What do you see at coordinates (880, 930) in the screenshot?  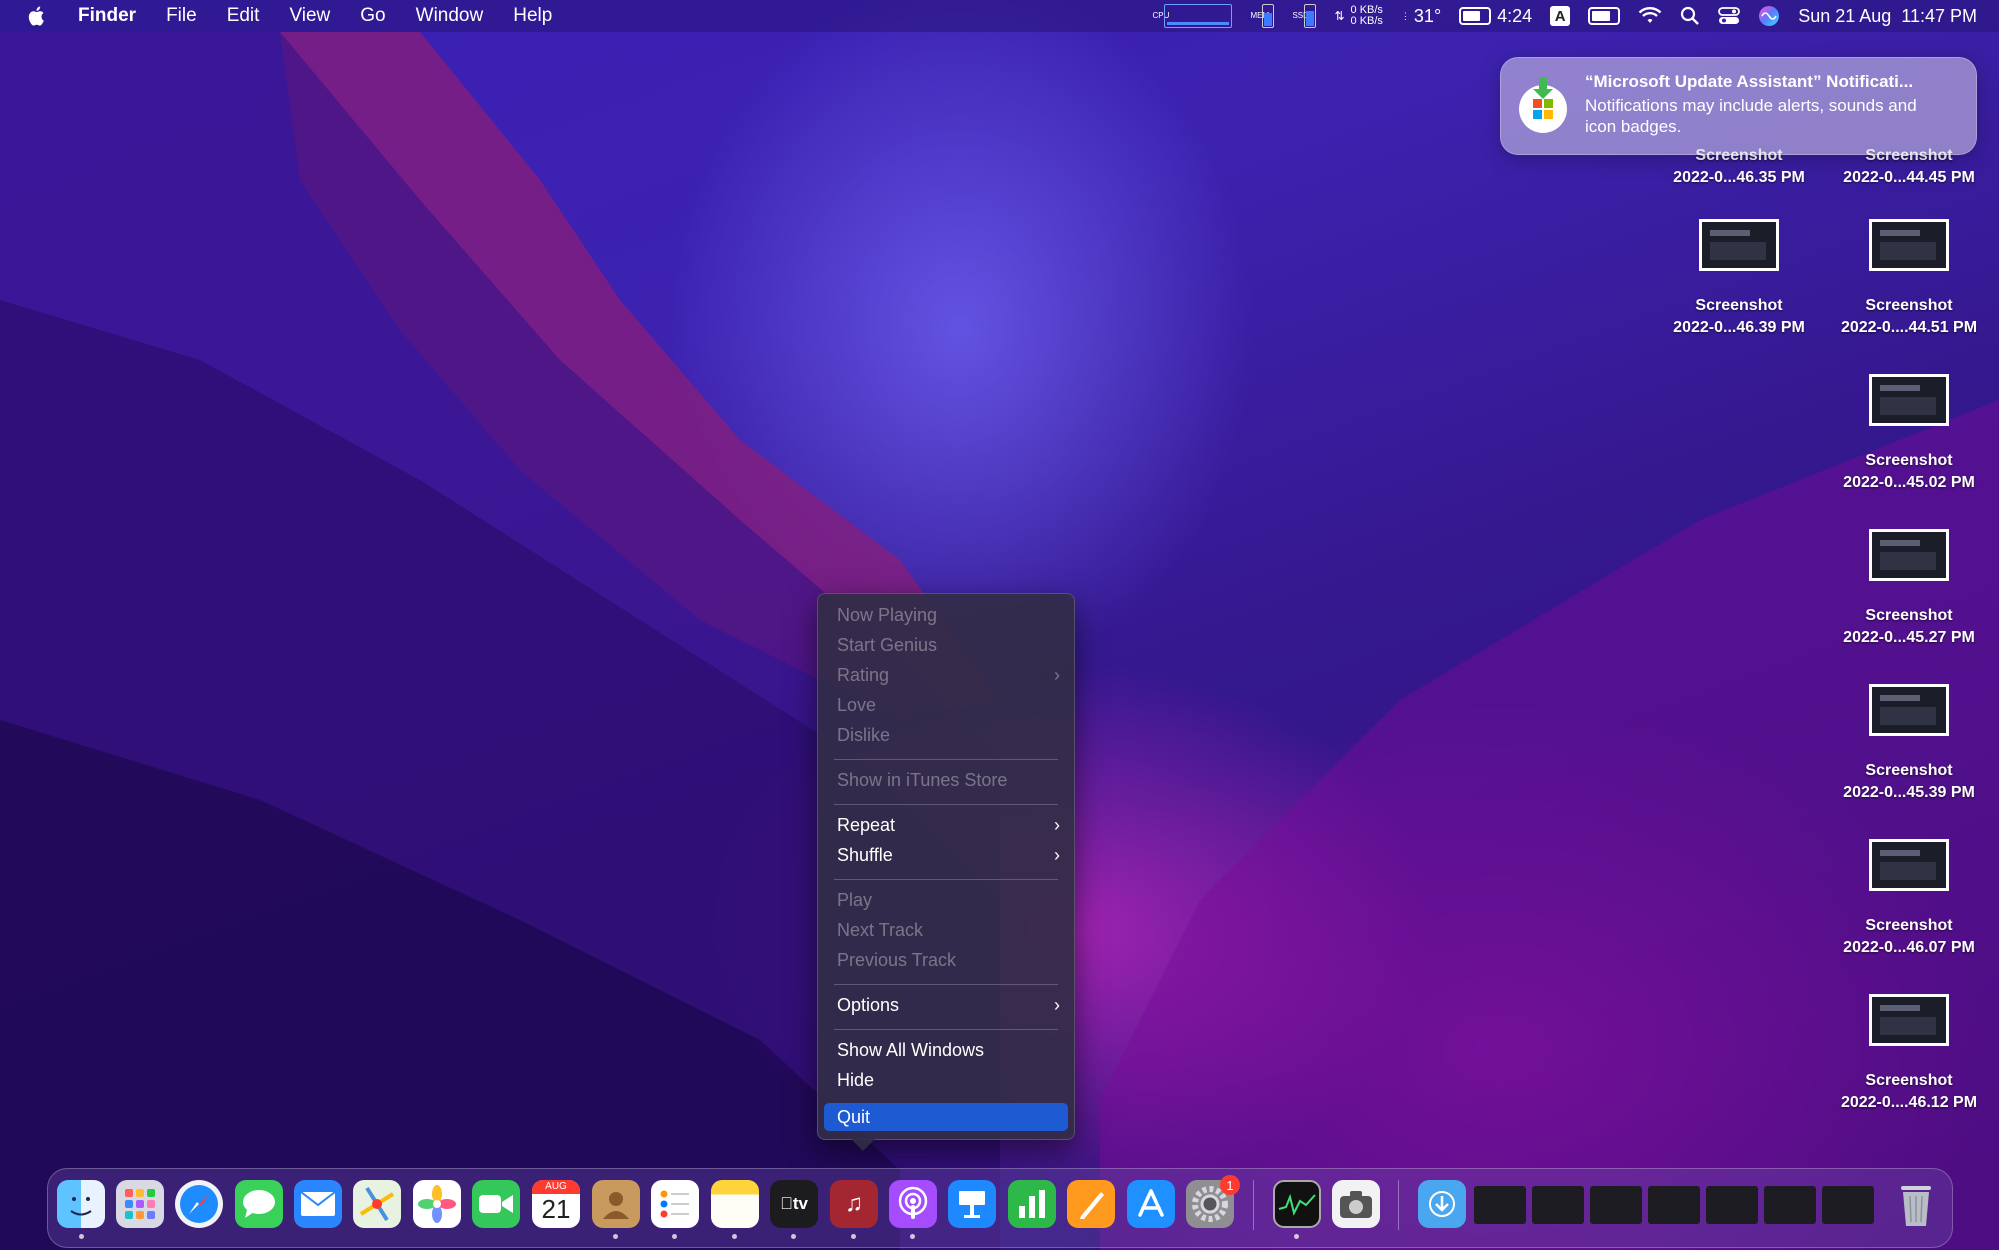 I see `menu-item-label: Next Track` at bounding box center [880, 930].